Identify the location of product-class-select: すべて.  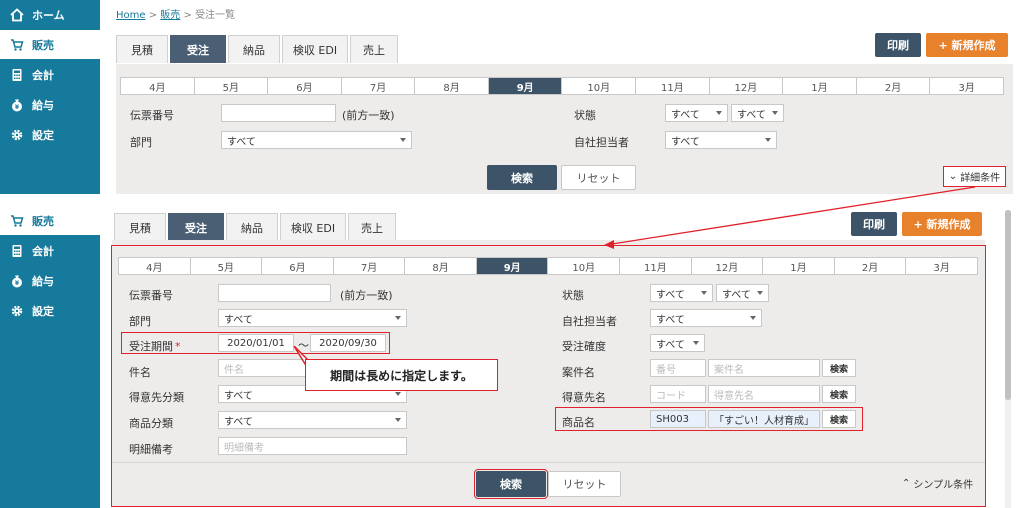
(312, 420).